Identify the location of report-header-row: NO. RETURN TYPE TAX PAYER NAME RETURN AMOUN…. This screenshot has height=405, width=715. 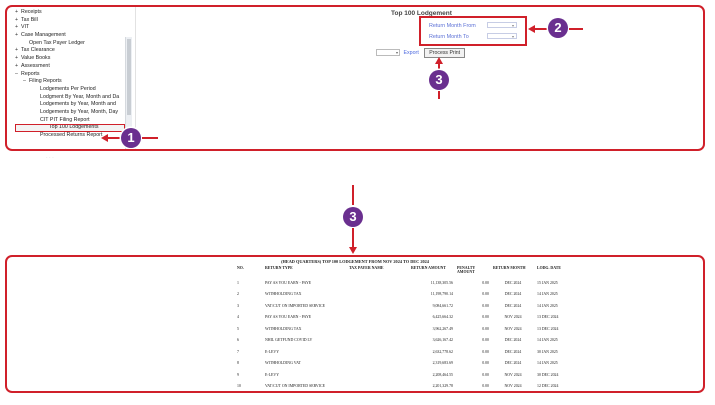
(399, 271).